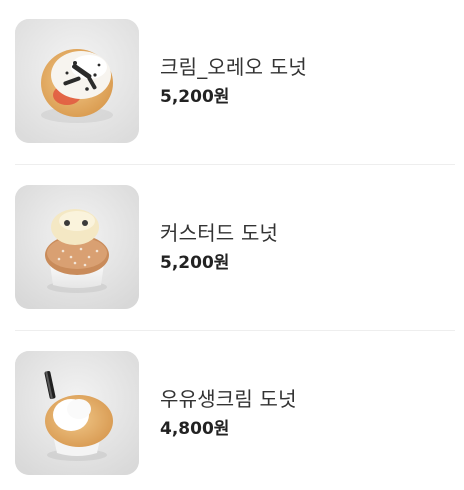 The image size is (464, 490). I want to click on cream-oreo-donut-image, so click(77, 81).